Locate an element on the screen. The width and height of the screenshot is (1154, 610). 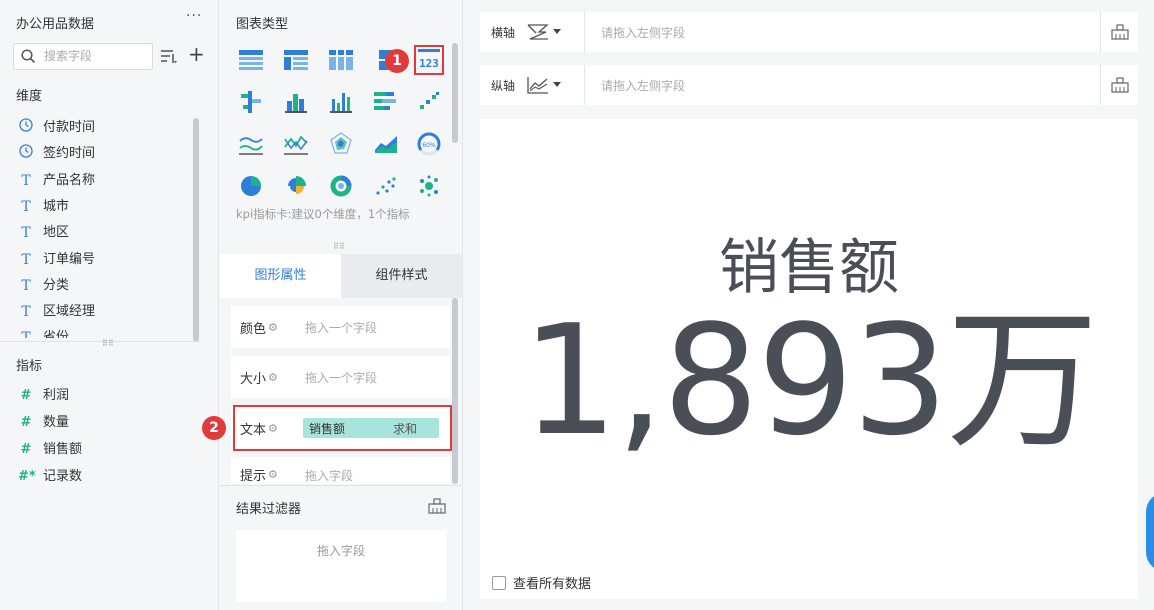
donut-chart-icon is located at coordinates (341, 186).